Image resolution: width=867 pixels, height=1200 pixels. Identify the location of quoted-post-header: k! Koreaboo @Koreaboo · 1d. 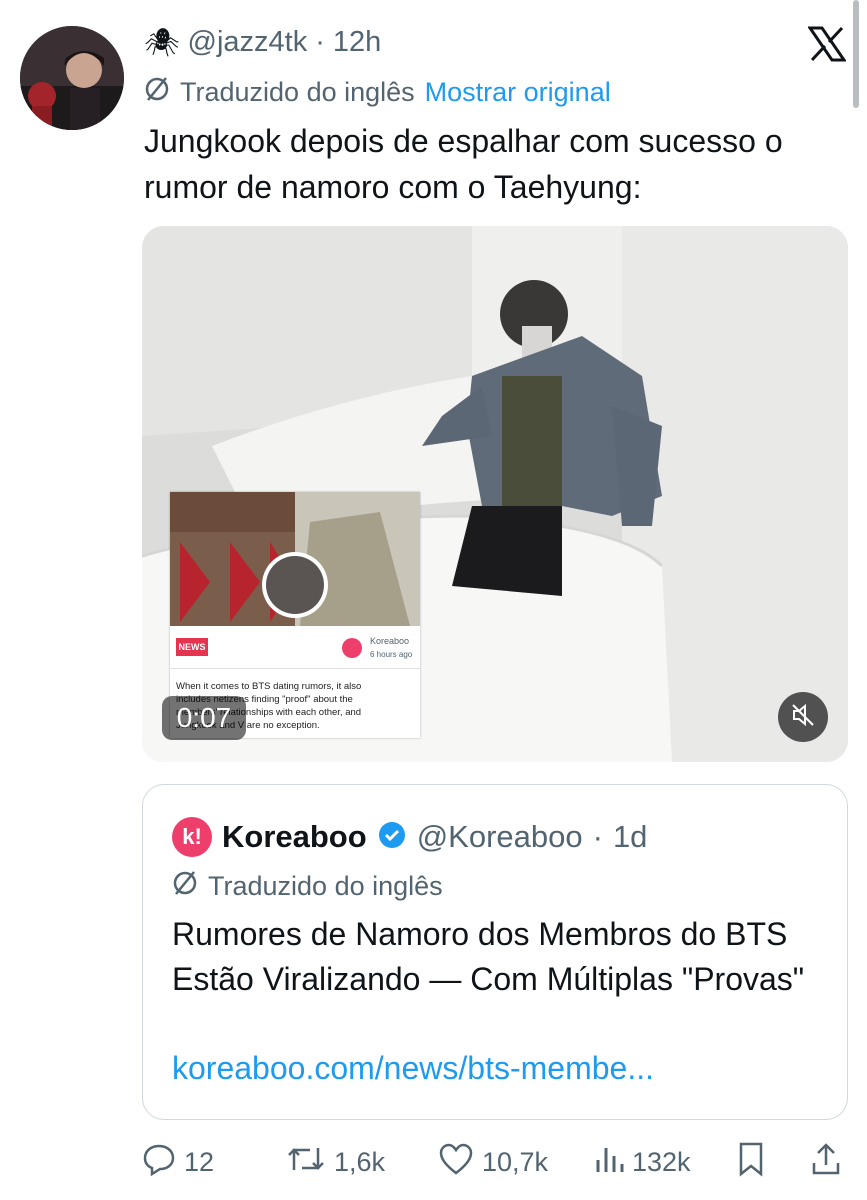
(409, 837).